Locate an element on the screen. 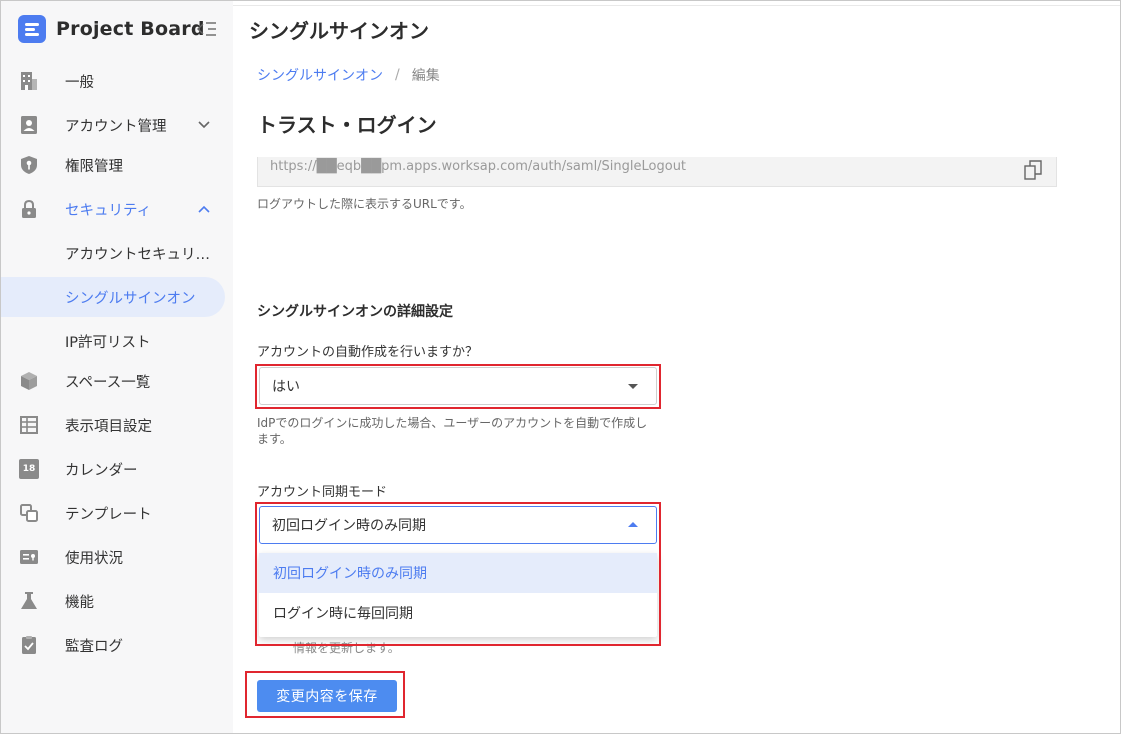 This screenshot has height=734, width=1121. top-divider is located at coordinates (676, 5).